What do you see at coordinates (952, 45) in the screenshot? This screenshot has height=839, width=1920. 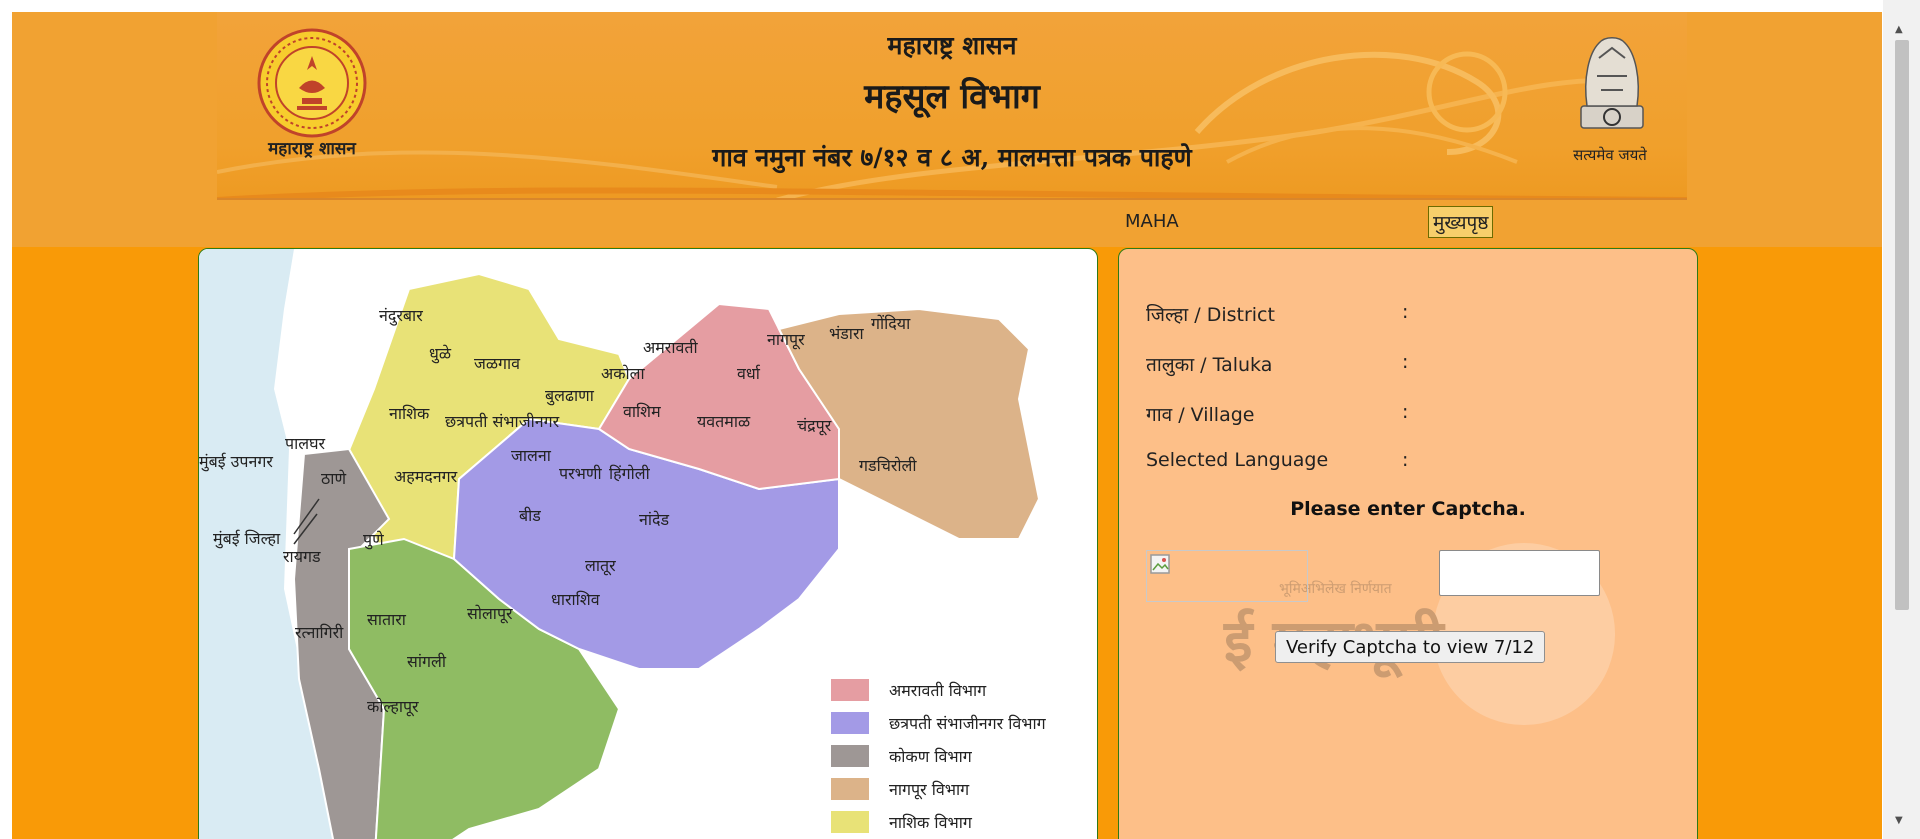 I see `government-title: महाराष्ट्र शासन` at bounding box center [952, 45].